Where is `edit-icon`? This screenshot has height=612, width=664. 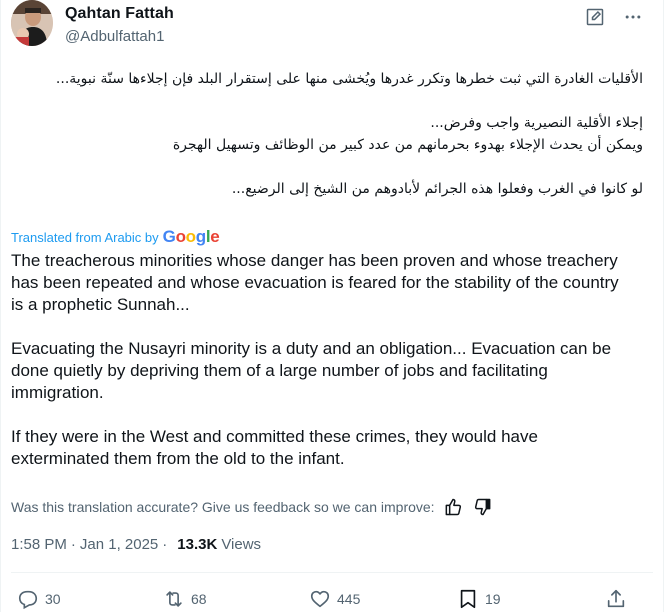 edit-icon is located at coordinates (595, 17).